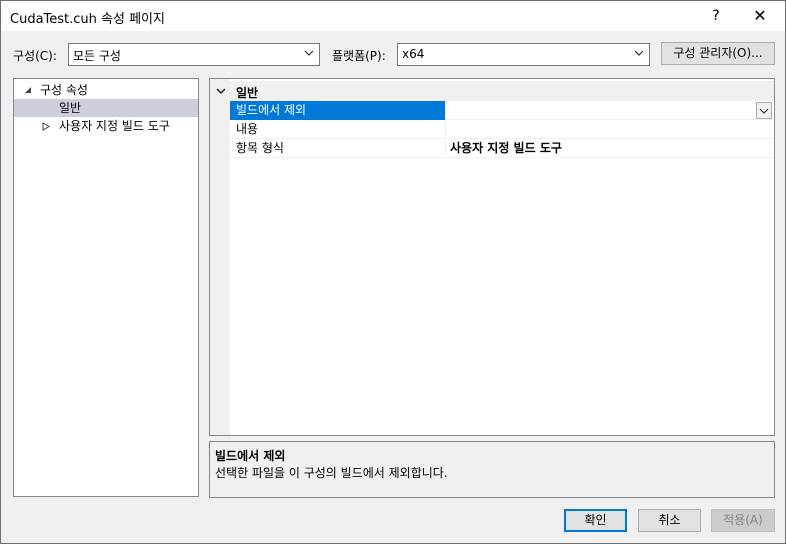 This screenshot has width=786, height=544. I want to click on property-name: 항목 형식, so click(338, 148).